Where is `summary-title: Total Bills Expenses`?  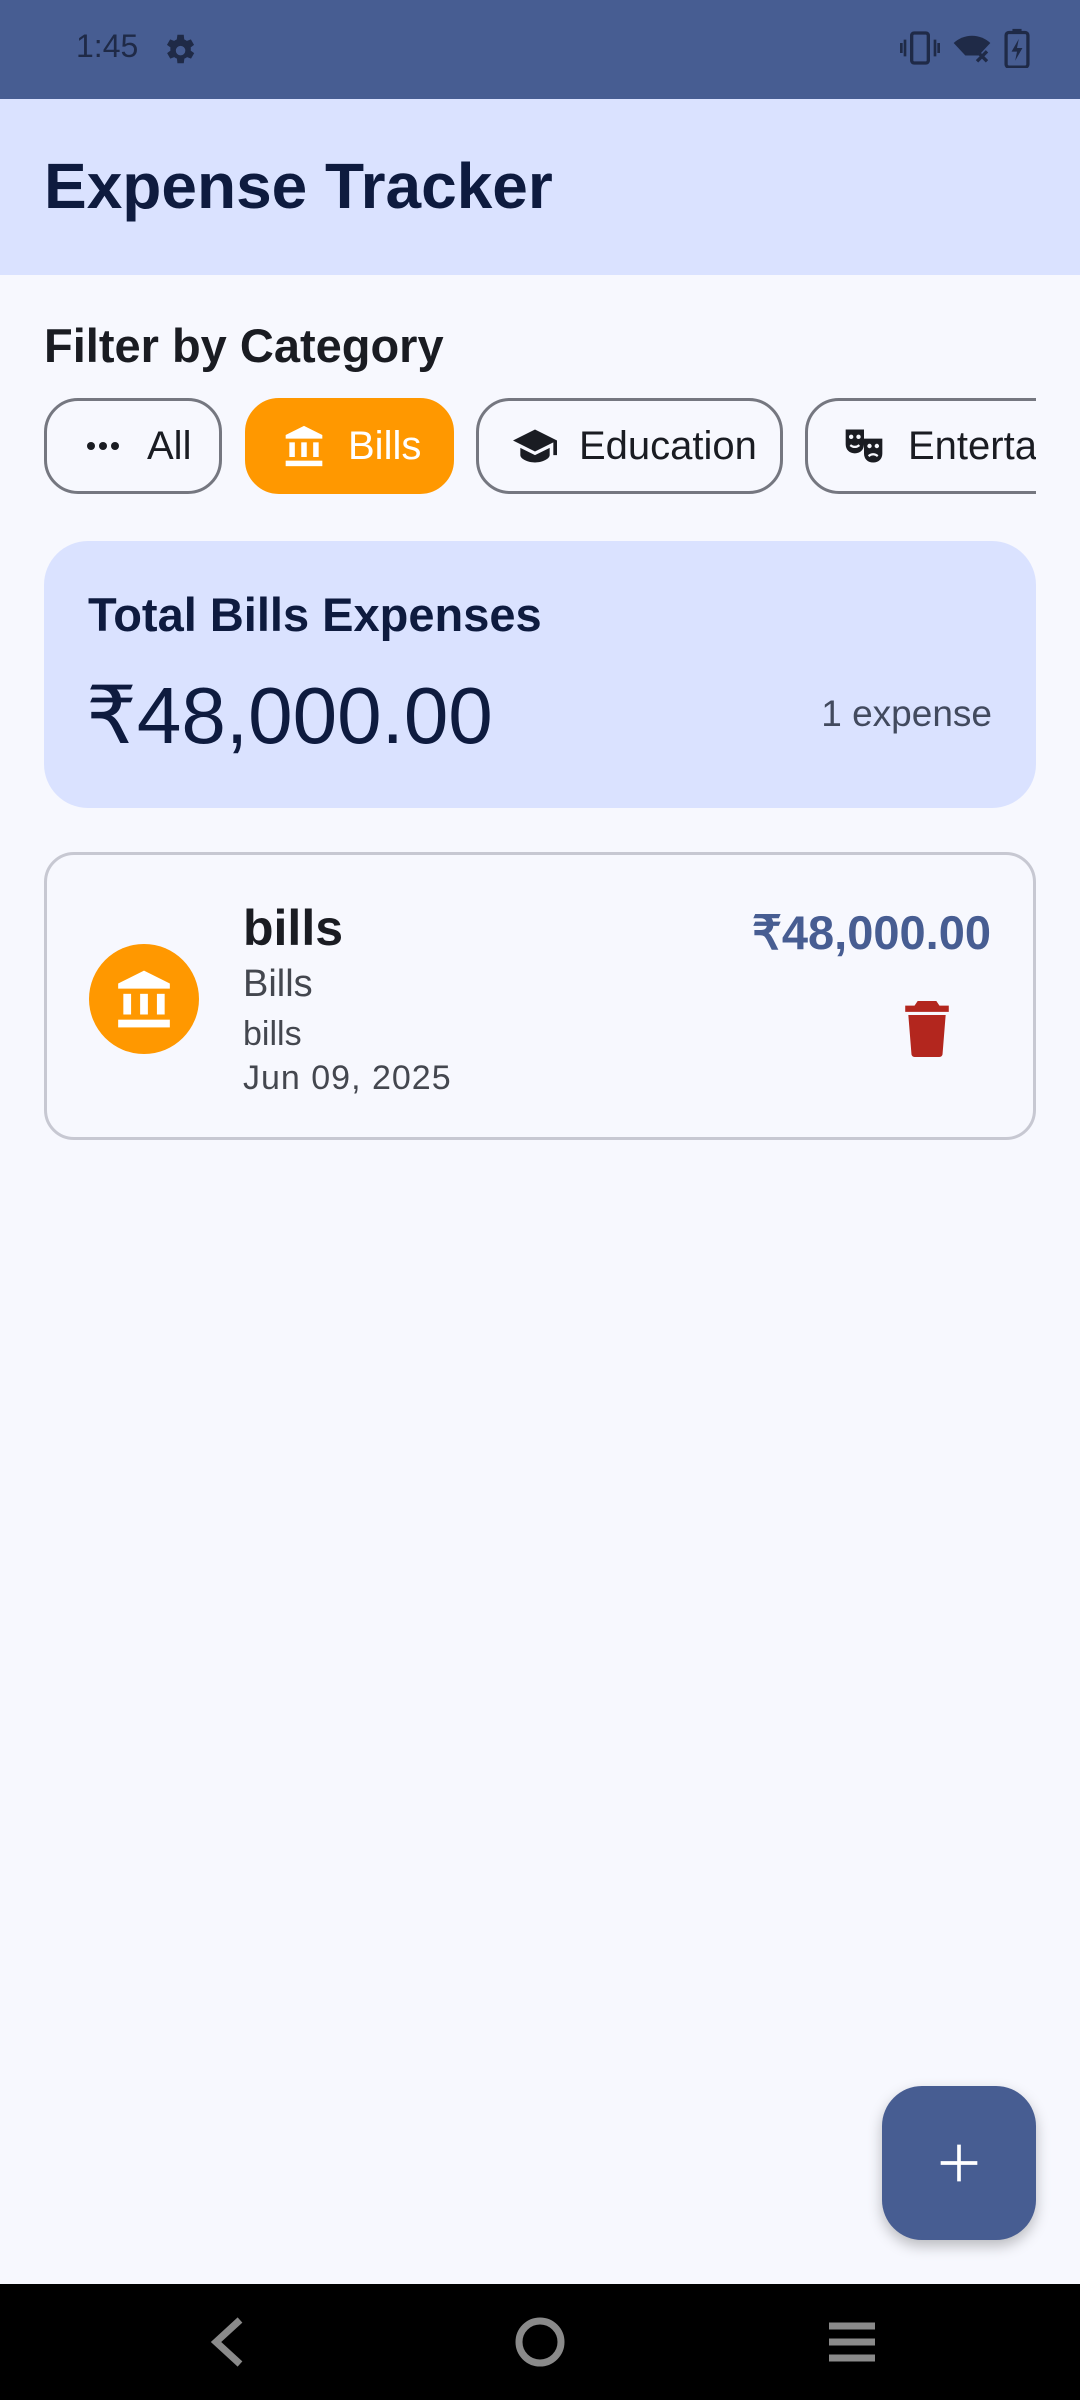 summary-title: Total Bills Expenses is located at coordinates (315, 614).